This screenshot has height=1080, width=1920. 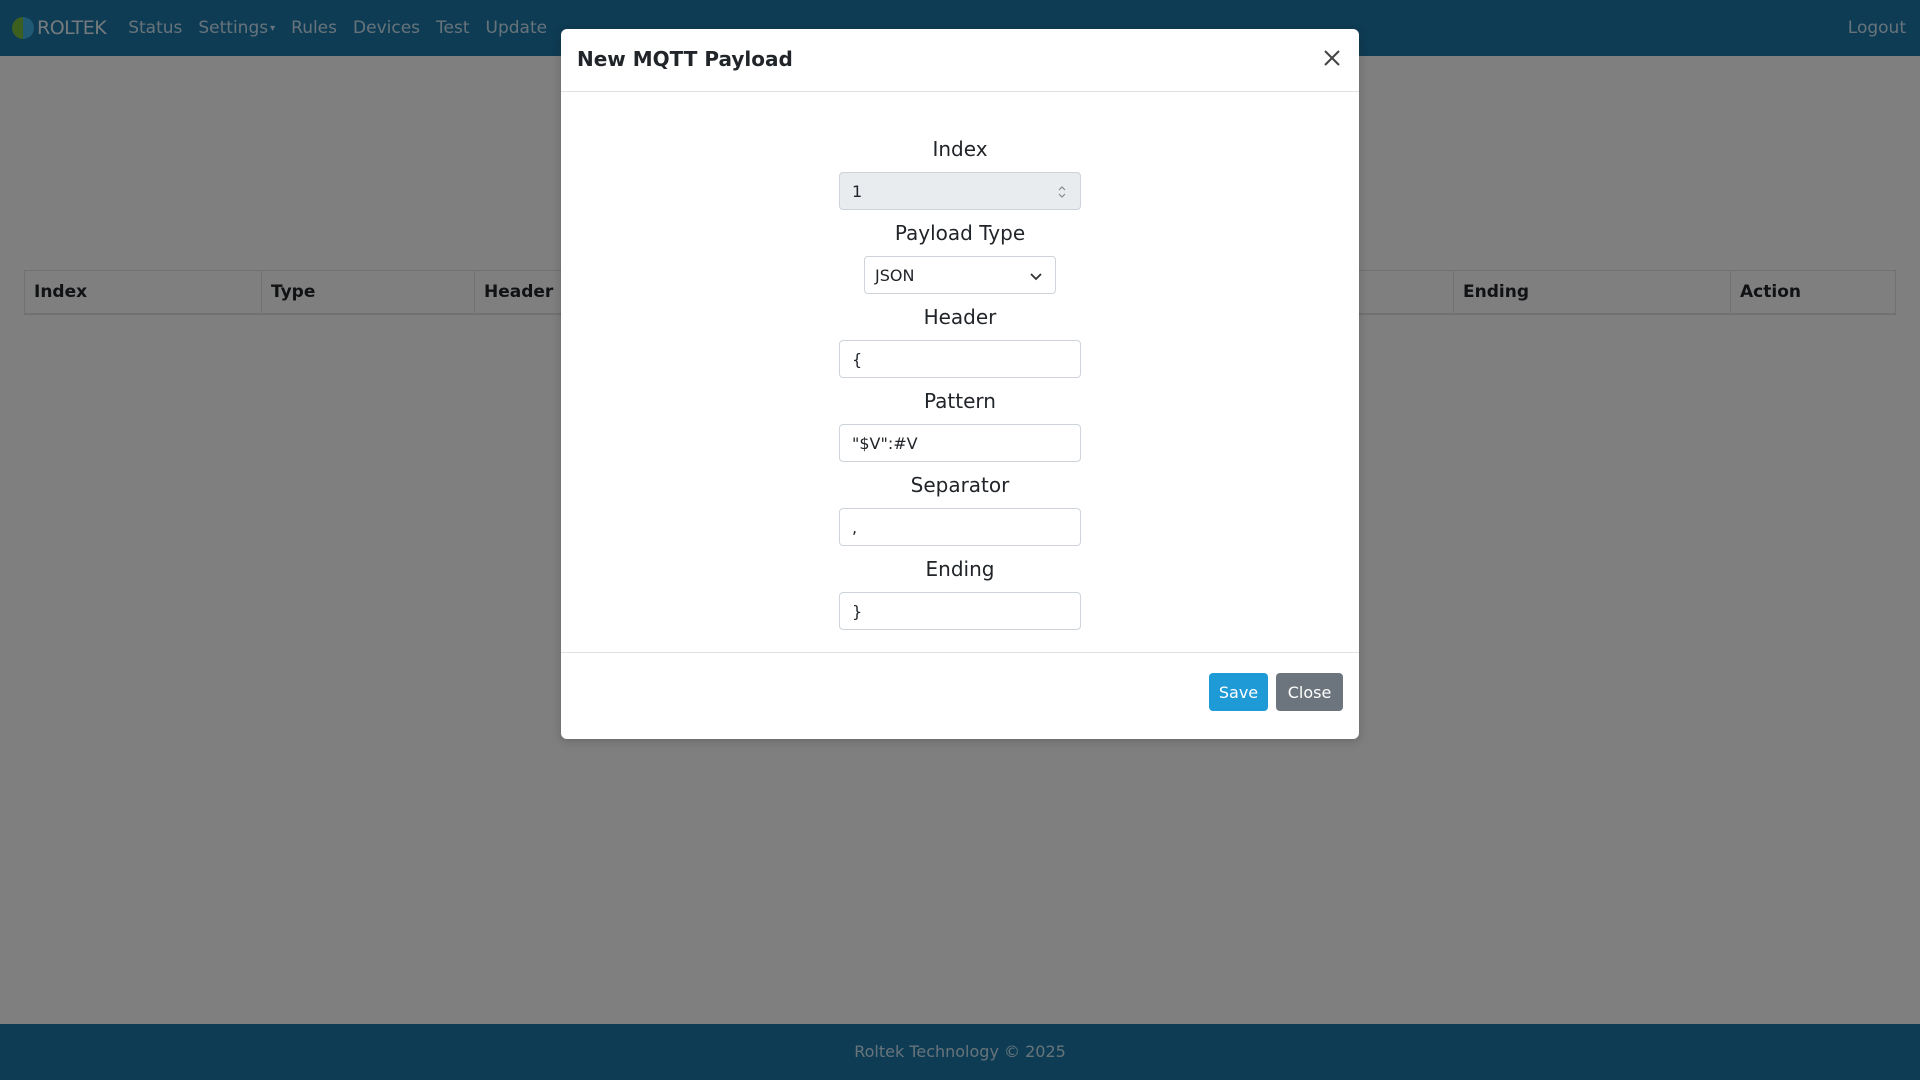 I want to click on ending-label: Ending, so click(x=960, y=569).